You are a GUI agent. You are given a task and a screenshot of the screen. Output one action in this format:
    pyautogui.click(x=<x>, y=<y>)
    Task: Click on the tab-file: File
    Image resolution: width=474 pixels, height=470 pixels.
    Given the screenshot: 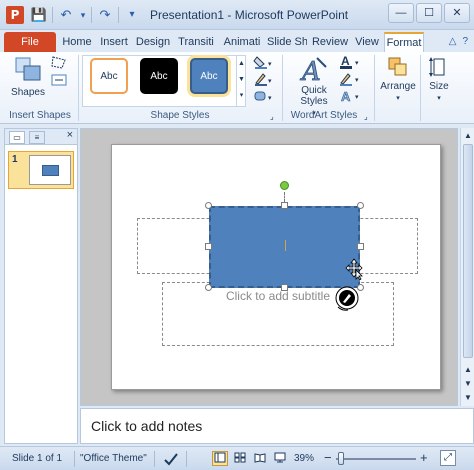 What is the action you would take?
    pyautogui.click(x=30, y=42)
    